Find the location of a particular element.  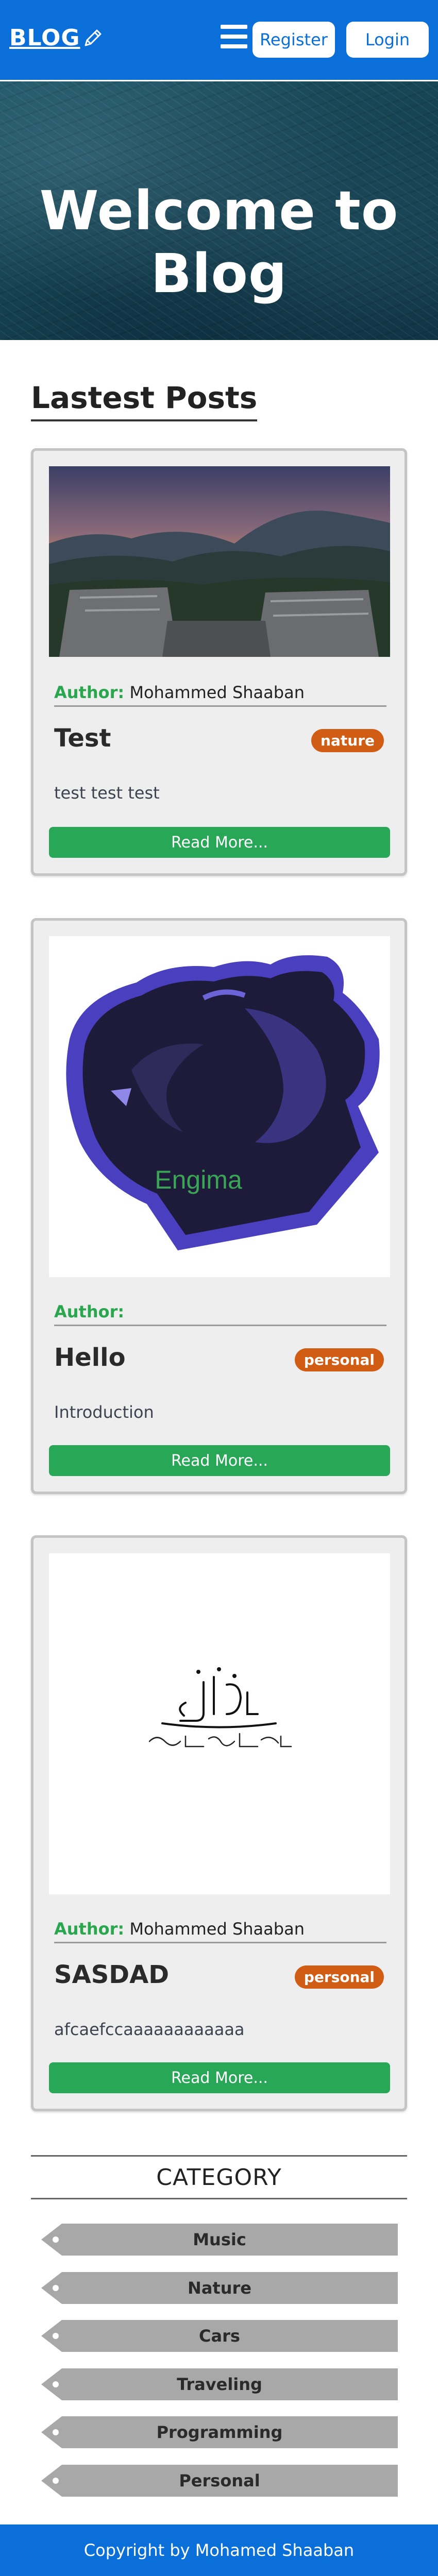

latest-posts-heading: Lastest Posts is located at coordinates (144, 400).